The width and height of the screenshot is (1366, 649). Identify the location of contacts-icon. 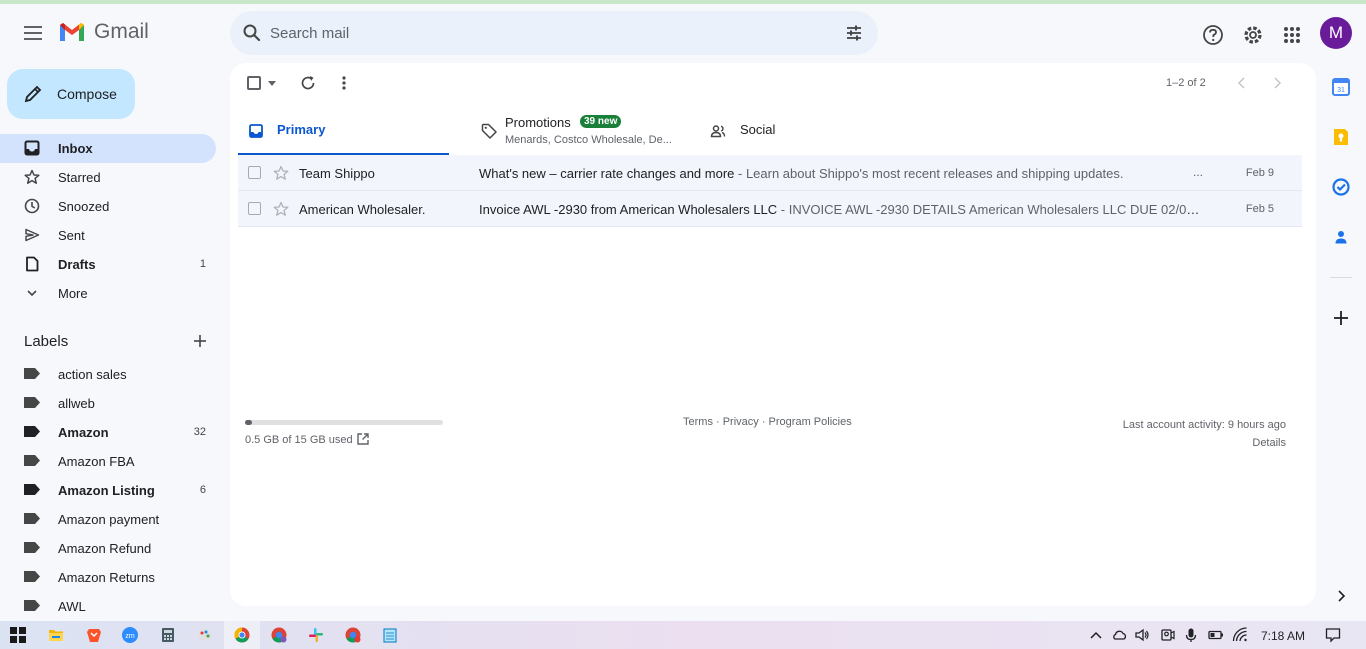
(1341, 237).